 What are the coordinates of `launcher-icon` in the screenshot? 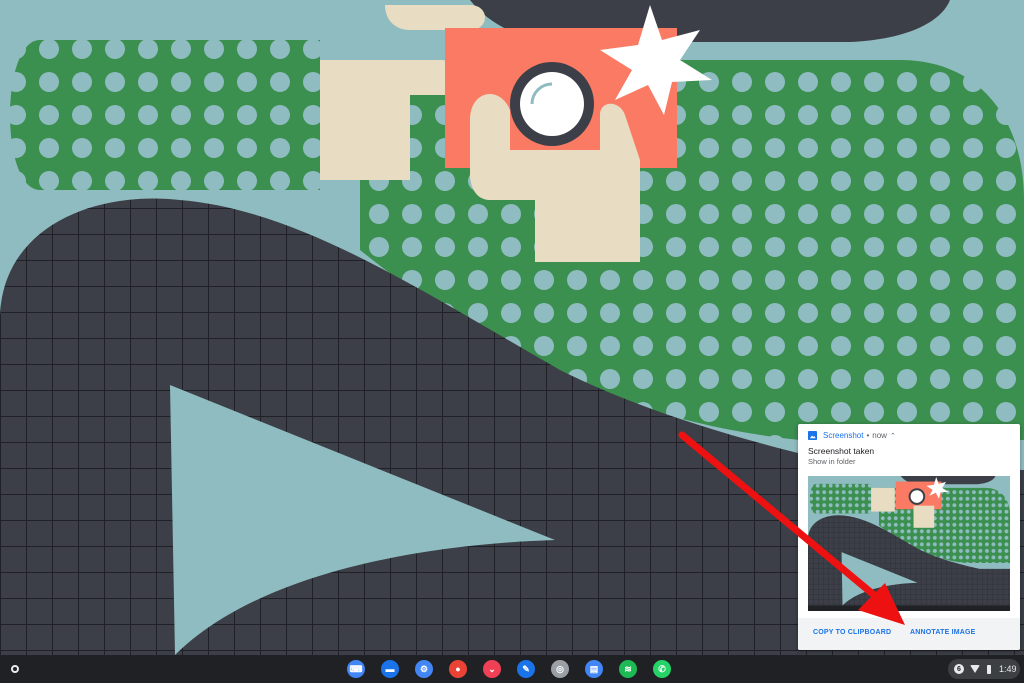 It's located at (15, 669).